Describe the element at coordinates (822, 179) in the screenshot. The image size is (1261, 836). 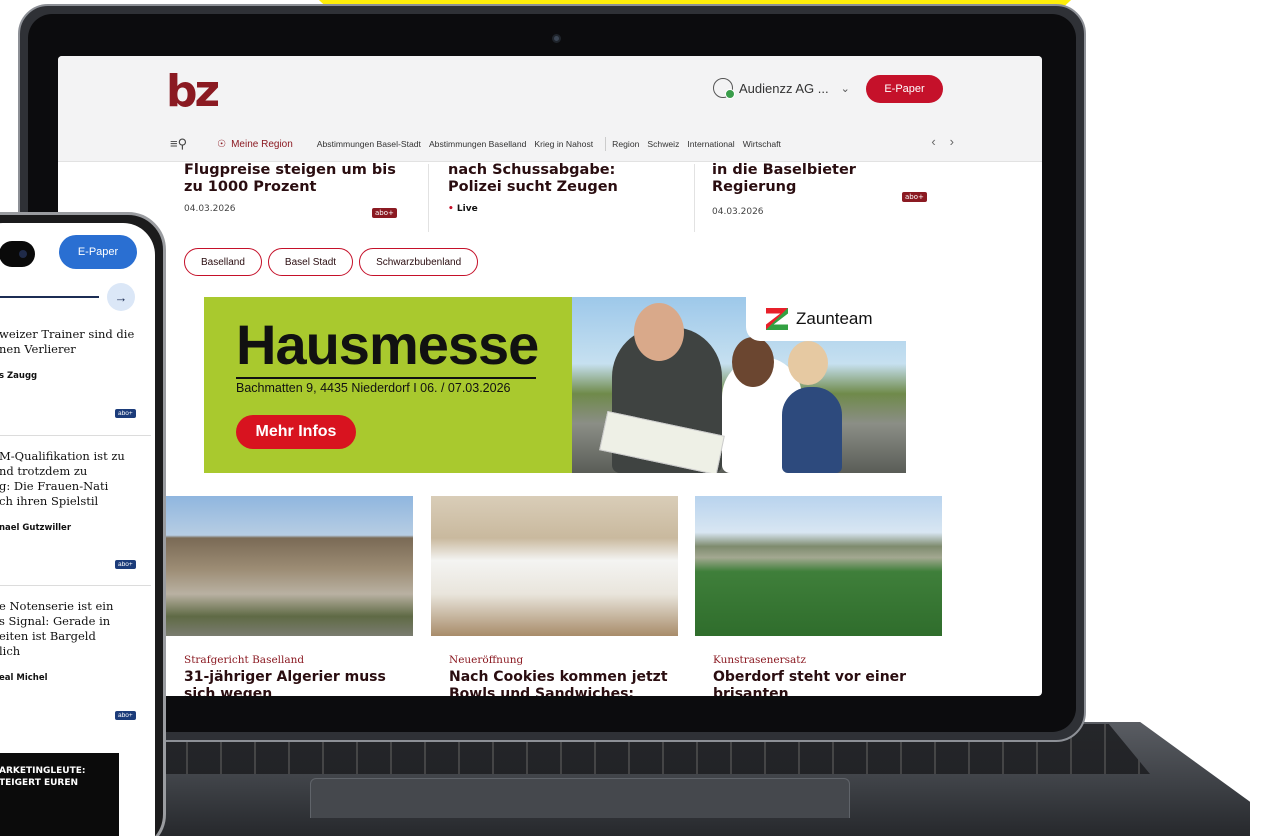
I see `article-headline: in die Baselbieter Regierung` at that location.